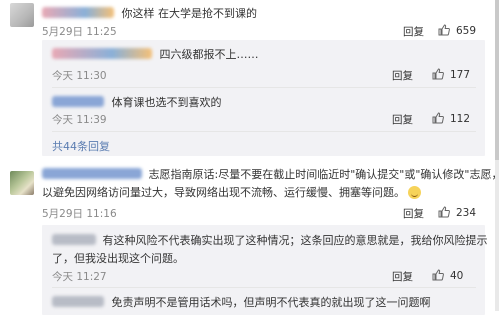 This screenshot has height=315, width=499. Describe the element at coordinates (466, 213) in the screenshot. I see `like-count: 234` at that location.